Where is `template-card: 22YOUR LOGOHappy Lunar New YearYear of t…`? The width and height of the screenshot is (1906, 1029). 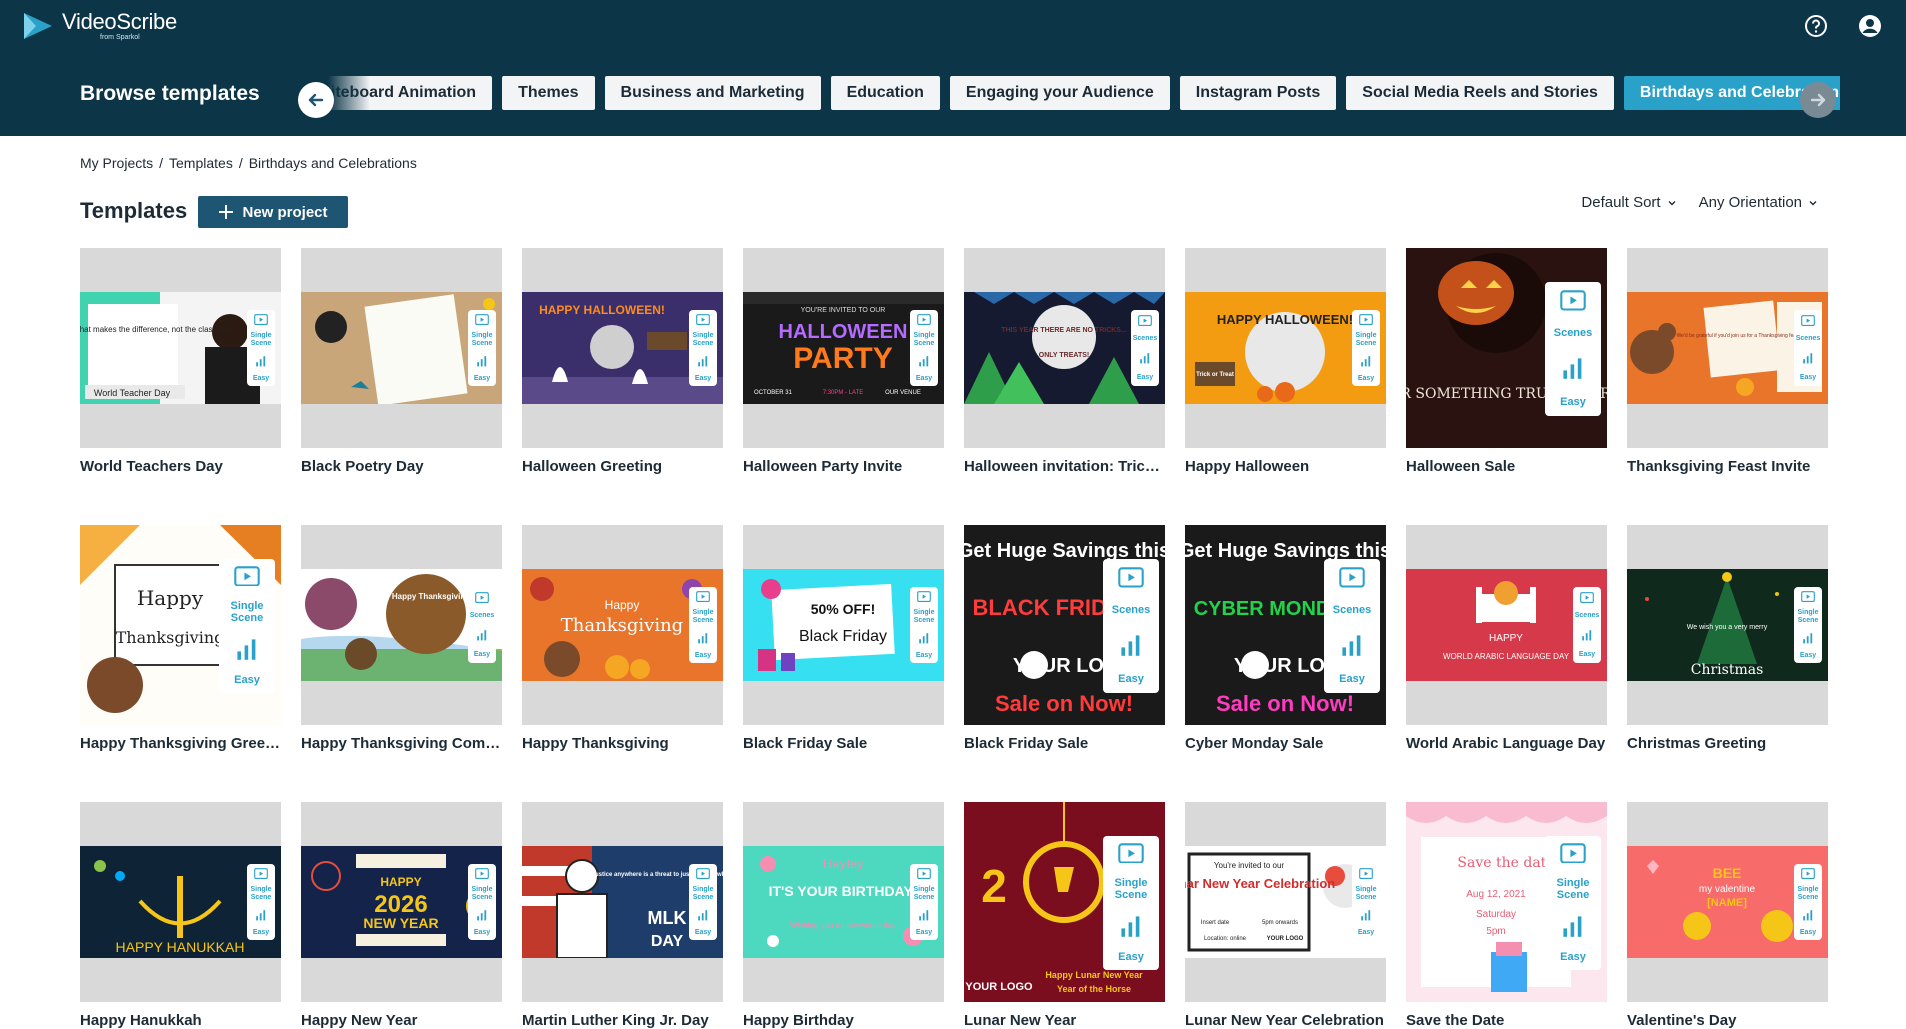 template-card: 22YOUR LOGOHappy Lunar New YearYear of t… is located at coordinates (1064, 915).